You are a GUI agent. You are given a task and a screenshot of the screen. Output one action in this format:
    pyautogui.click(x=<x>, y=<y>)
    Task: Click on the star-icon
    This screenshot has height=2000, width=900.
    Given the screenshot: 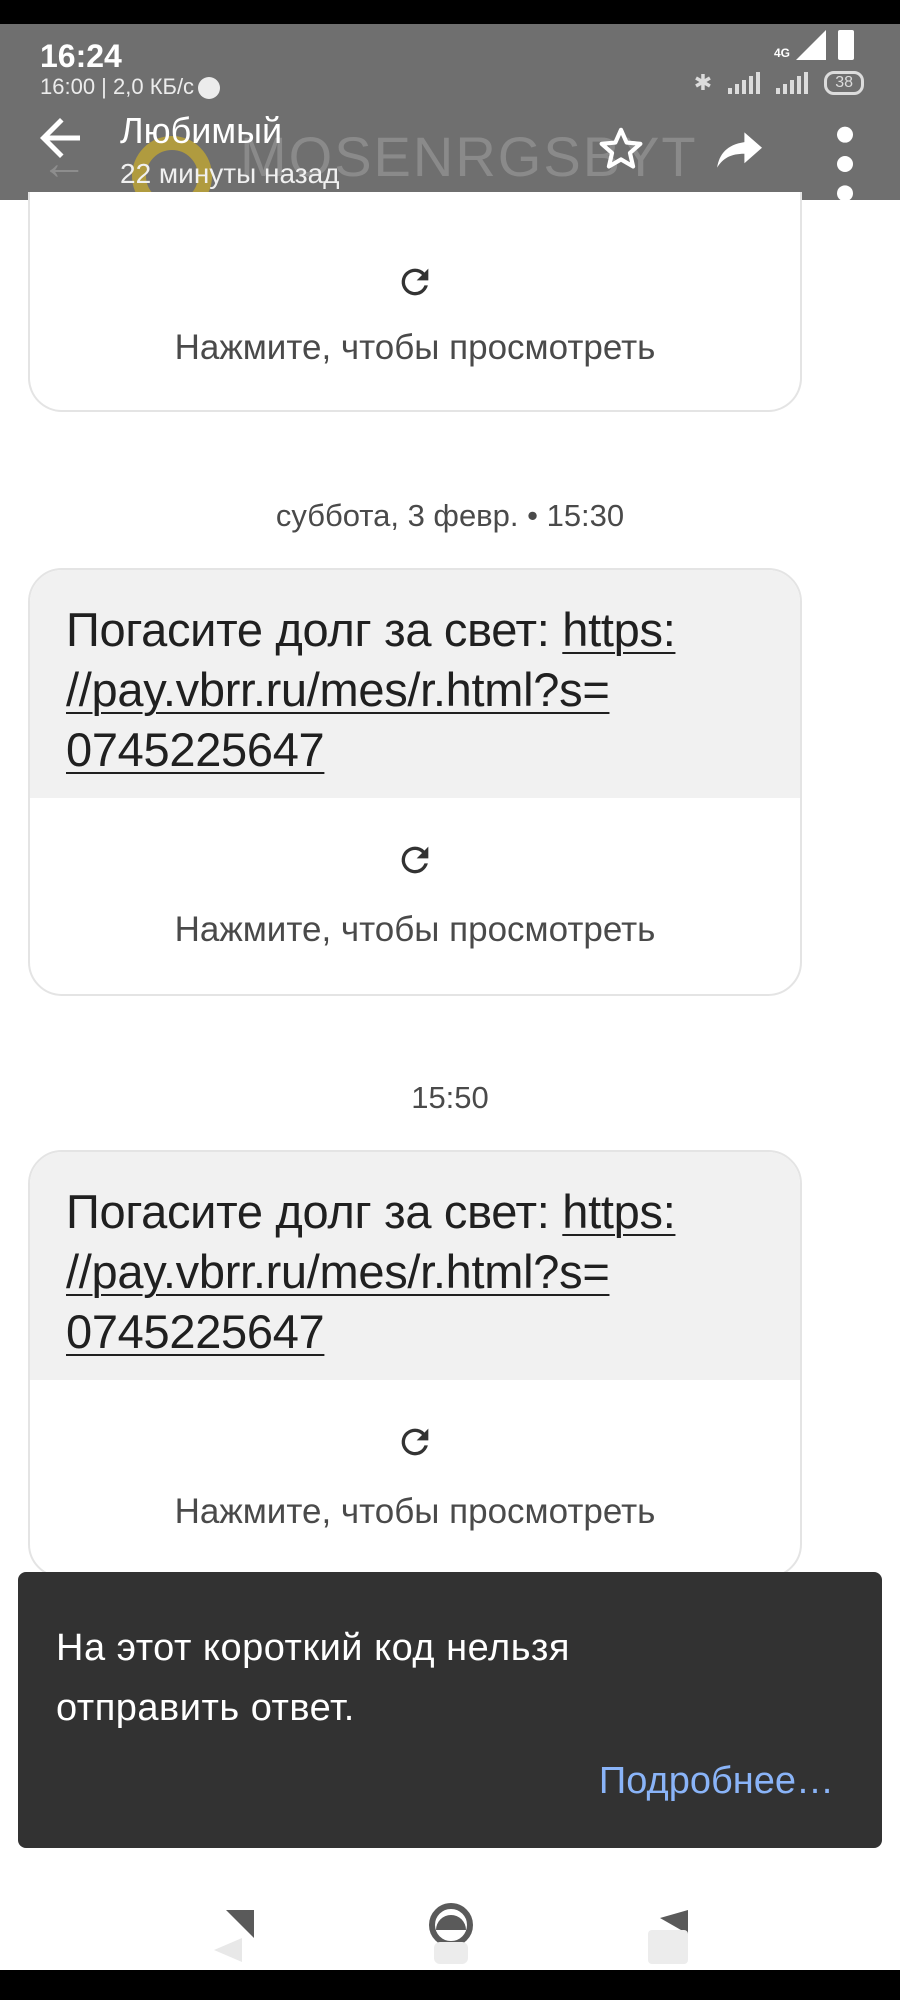 What is the action you would take?
    pyautogui.click(x=621, y=149)
    